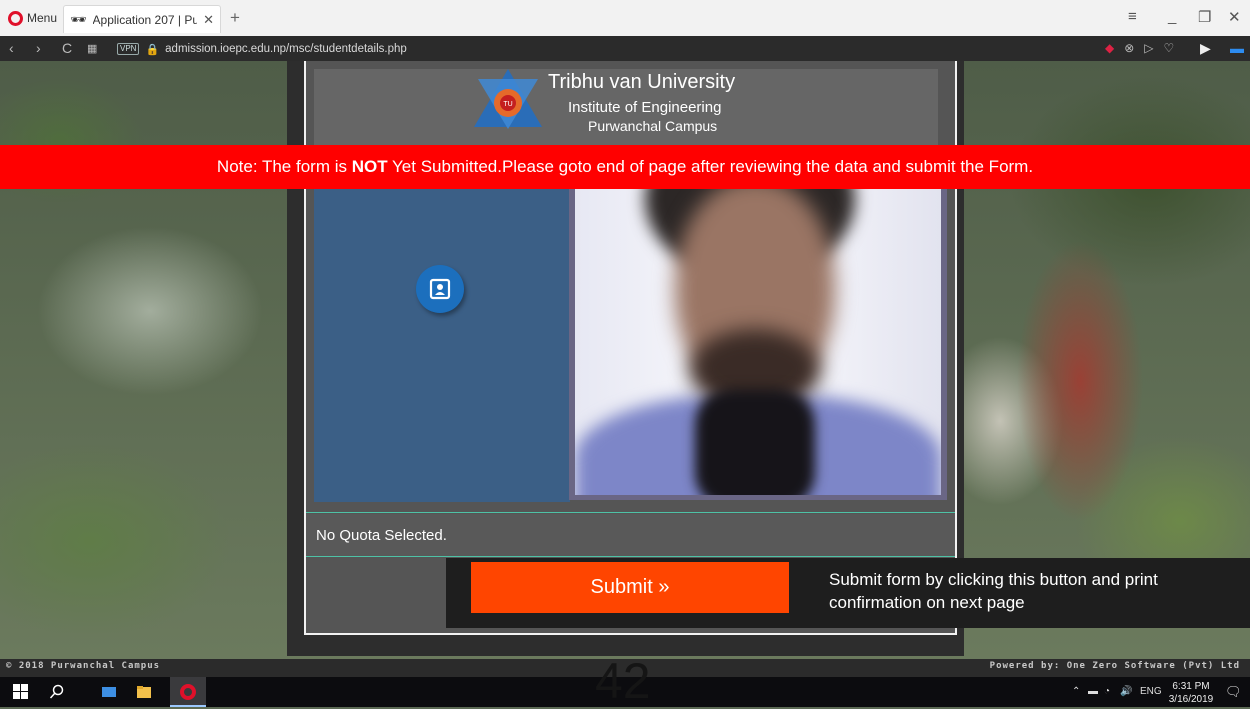 The height and width of the screenshot is (709, 1250). Describe the element at coordinates (642, 82) in the screenshot. I see `university-name: Tribhu van University` at that location.